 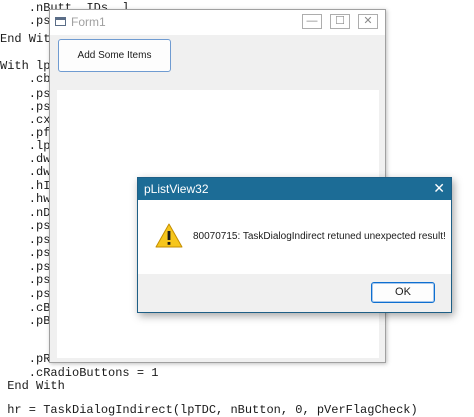 I want to click on code-line: .cRadioButtons = 1, so click(x=79, y=373).